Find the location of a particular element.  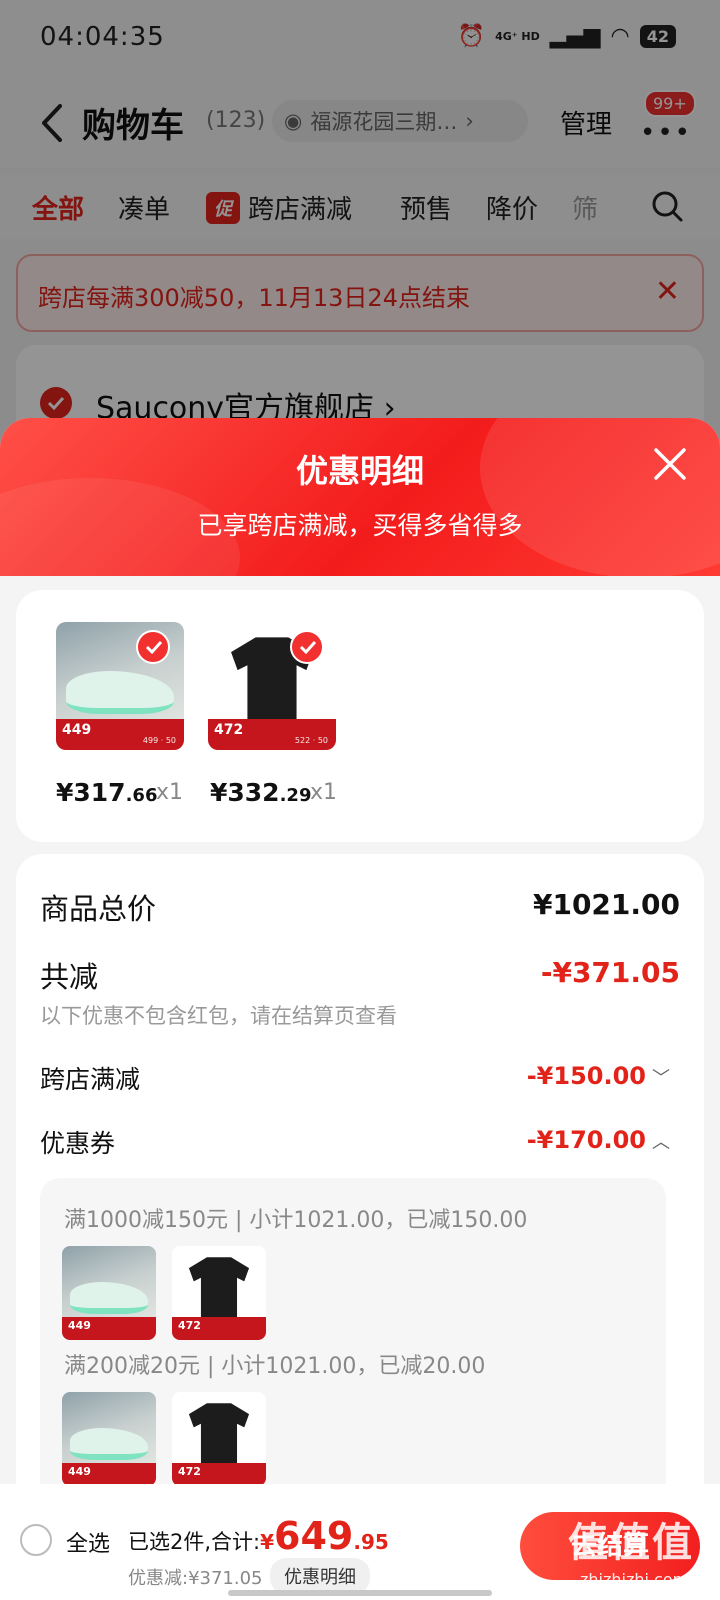

price-decimal: .66 is located at coordinates (141, 795).